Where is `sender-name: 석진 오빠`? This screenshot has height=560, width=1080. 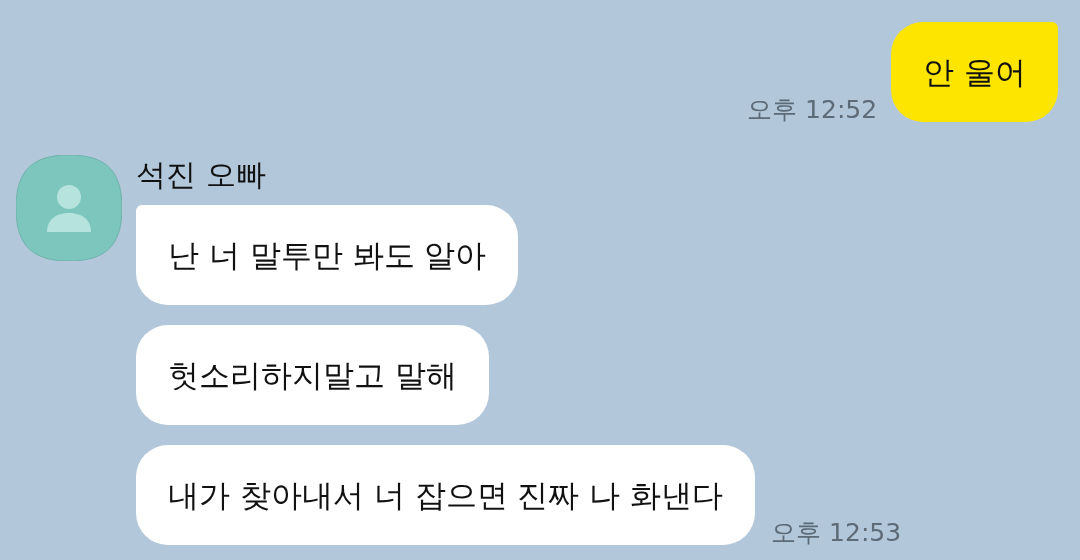
sender-name: 석진 오빠 is located at coordinates (201, 175).